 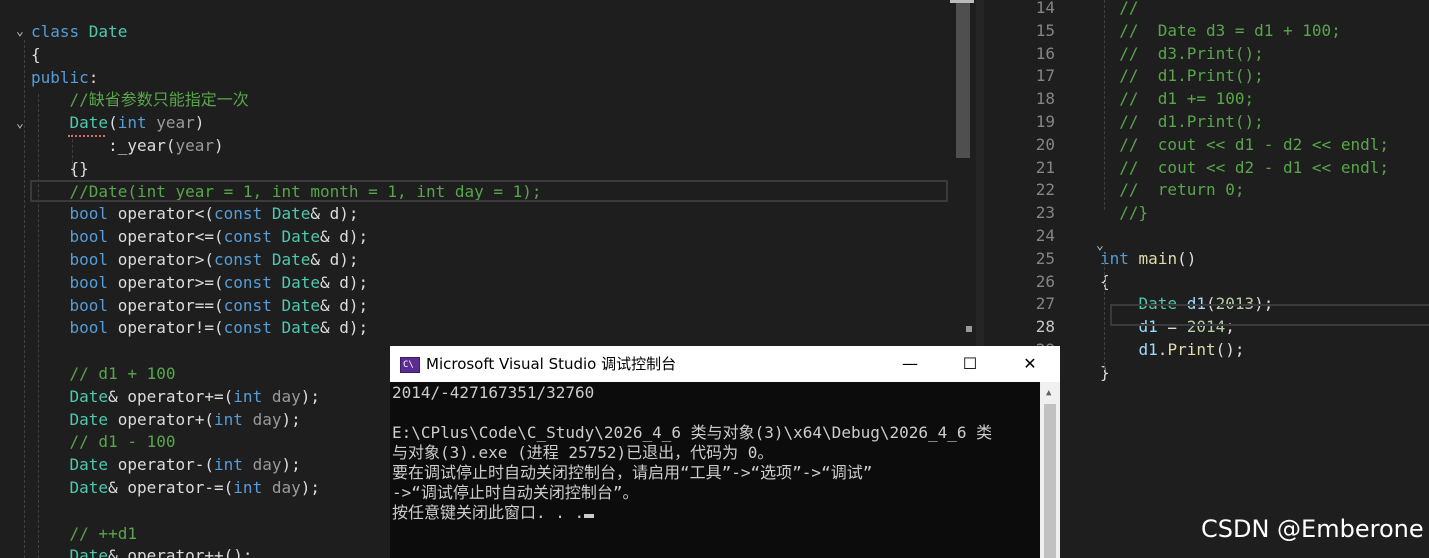 What do you see at coordinates (1124, 212) in the screenshot?
I see `code-line: //}` at bounding box center [1124, 212].